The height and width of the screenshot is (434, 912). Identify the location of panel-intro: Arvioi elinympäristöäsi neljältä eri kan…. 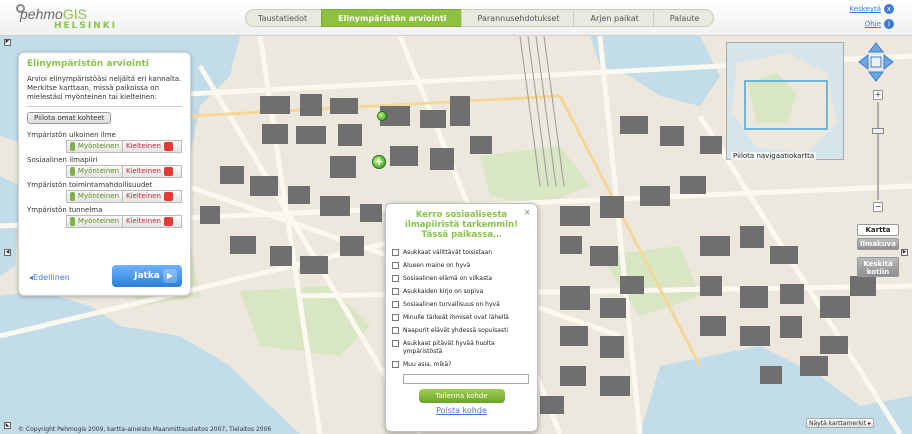
(104, 91).